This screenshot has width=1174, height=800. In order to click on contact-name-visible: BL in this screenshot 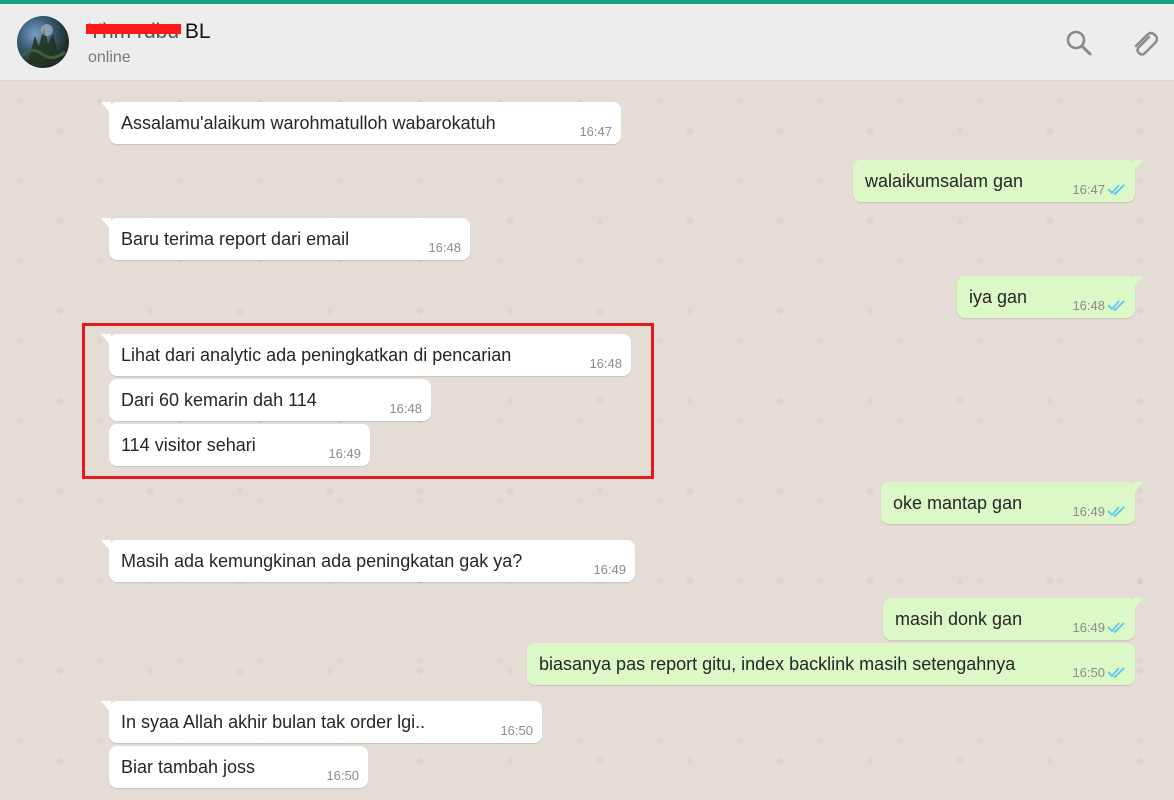, I will do `click(197, 31)`.